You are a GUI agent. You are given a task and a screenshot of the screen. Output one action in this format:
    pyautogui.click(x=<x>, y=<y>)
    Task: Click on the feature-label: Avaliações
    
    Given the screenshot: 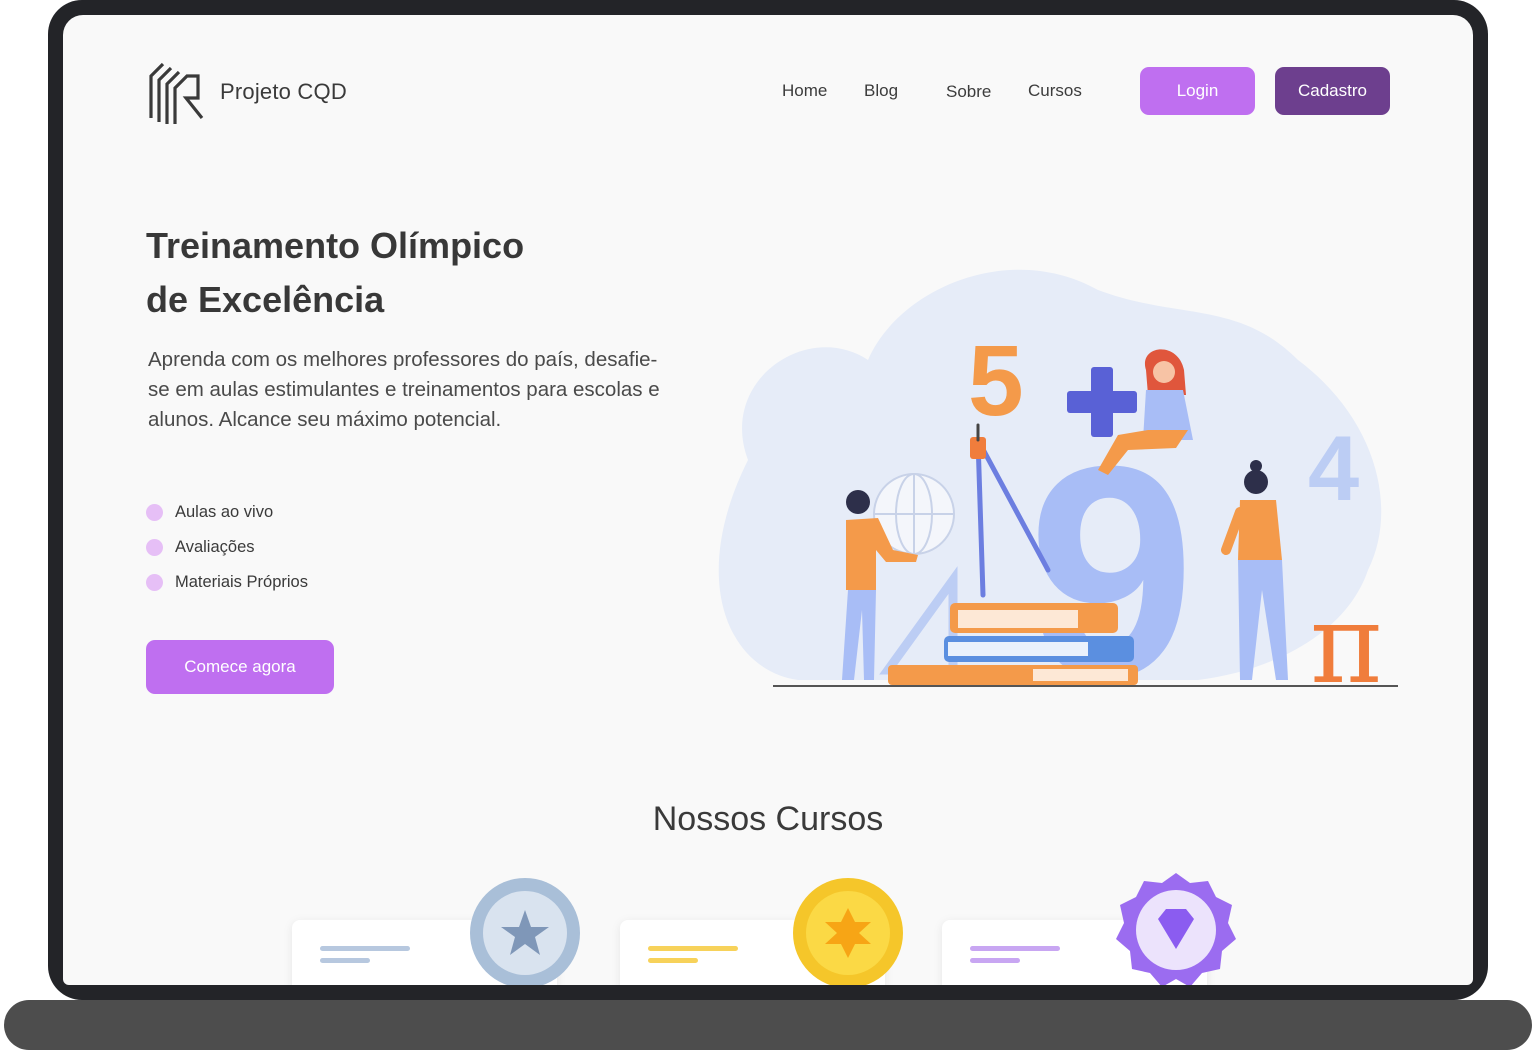 What is the action you would take?
    pyautogui.click(x=215, y=547)
    